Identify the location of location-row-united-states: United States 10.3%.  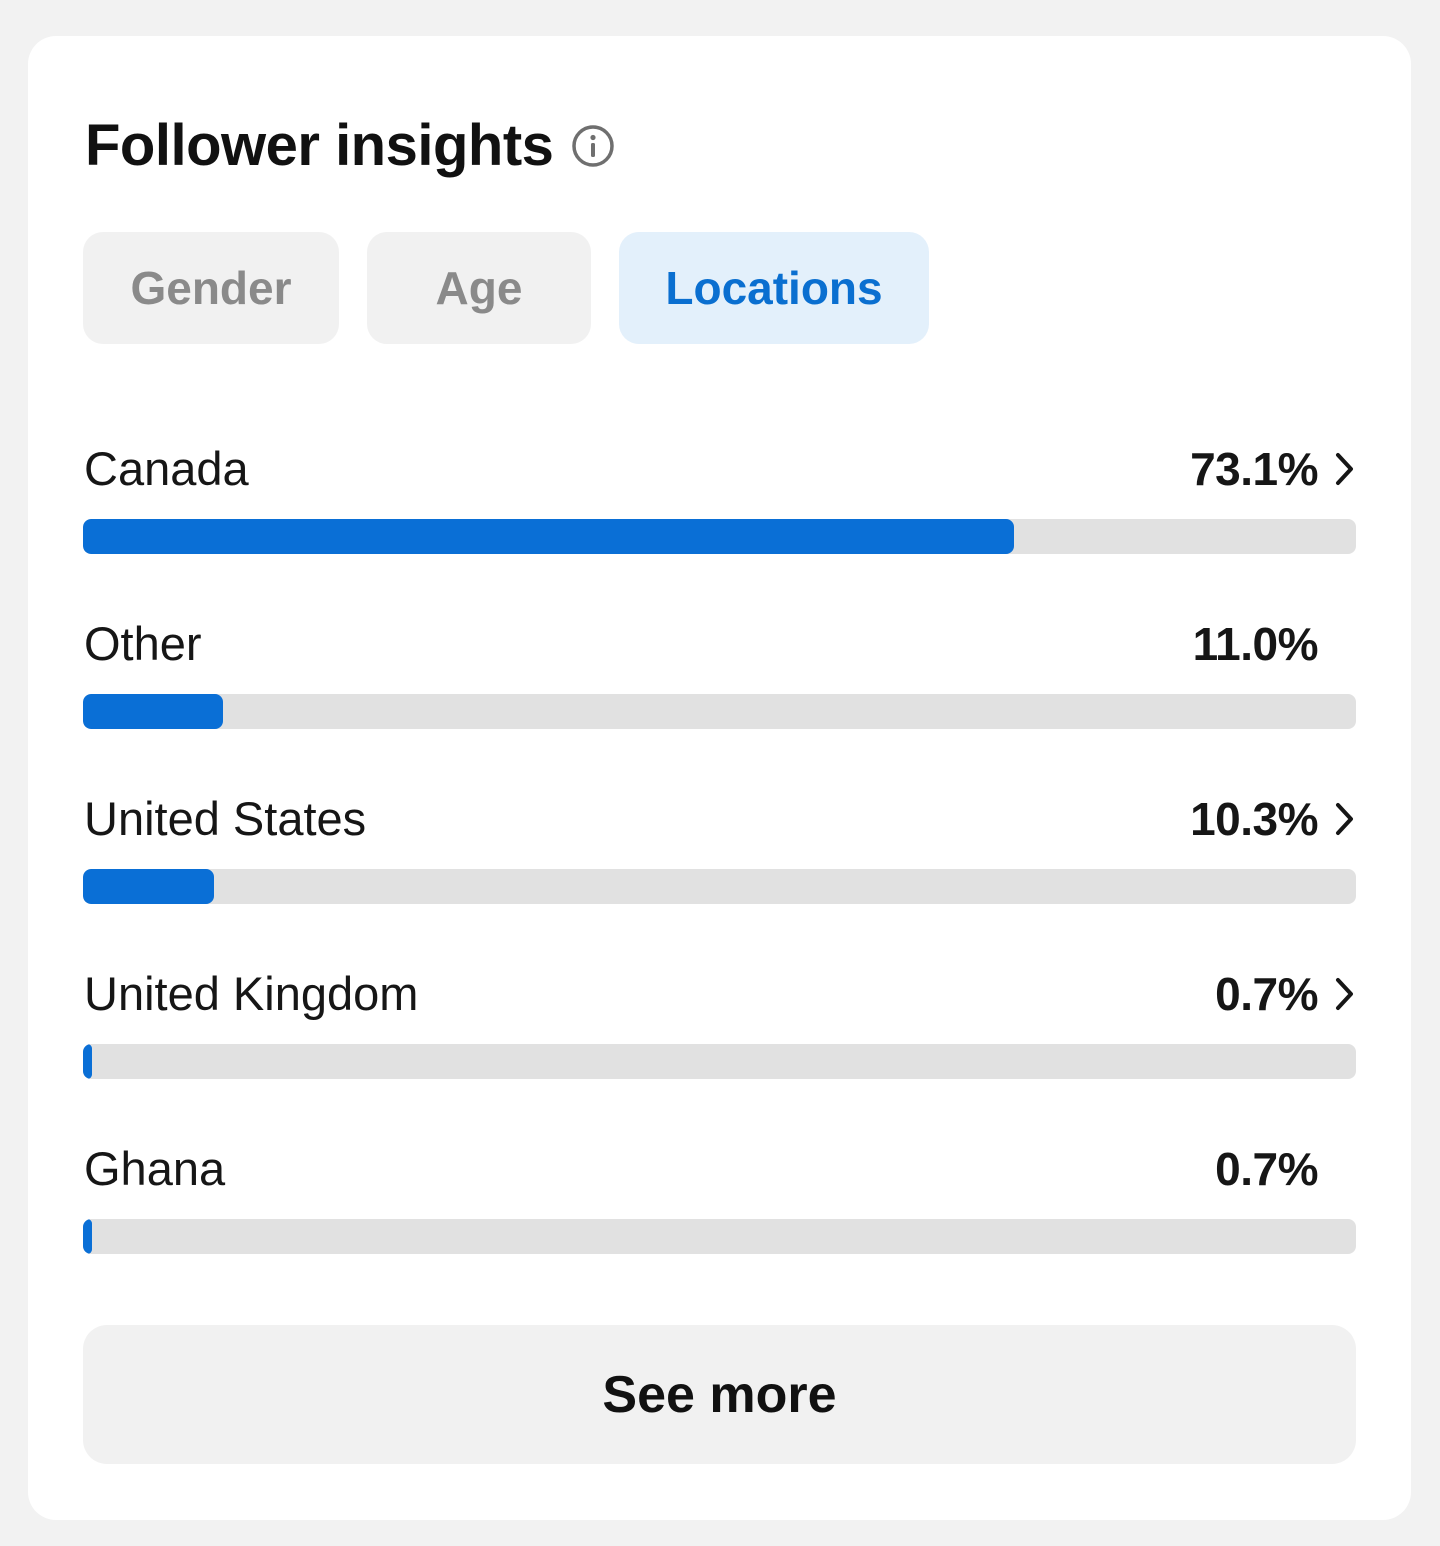
(719, 871).